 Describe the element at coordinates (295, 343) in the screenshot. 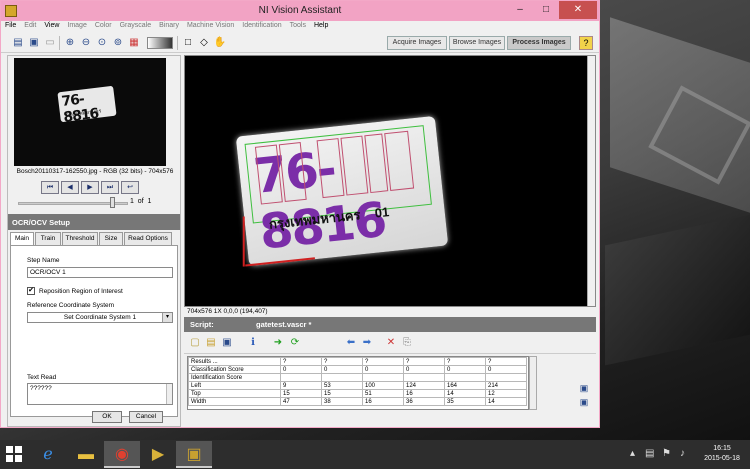

I see `run-loop-icon: ⟳` at that location.